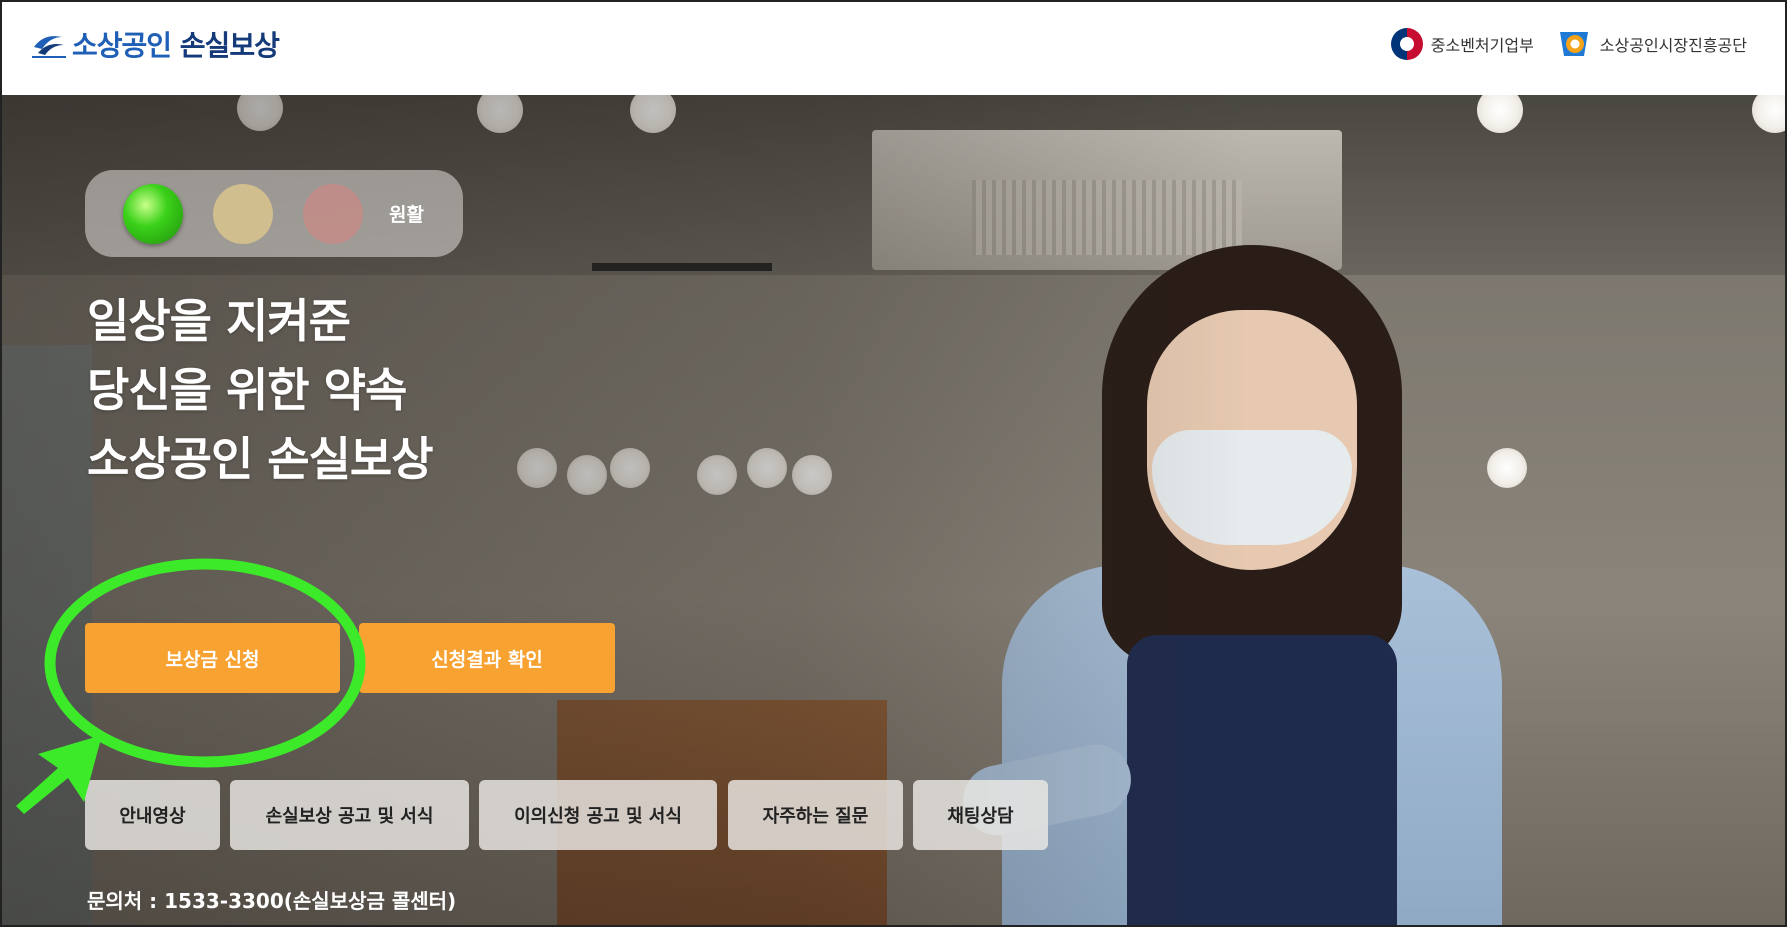 The height and width of the screenshot is (927, 1787). Describe the element at coordinates (349, 815) in the screenshot. I see `loss-compensation-notice-button: 손실보상 공고 및 서식` at that location.